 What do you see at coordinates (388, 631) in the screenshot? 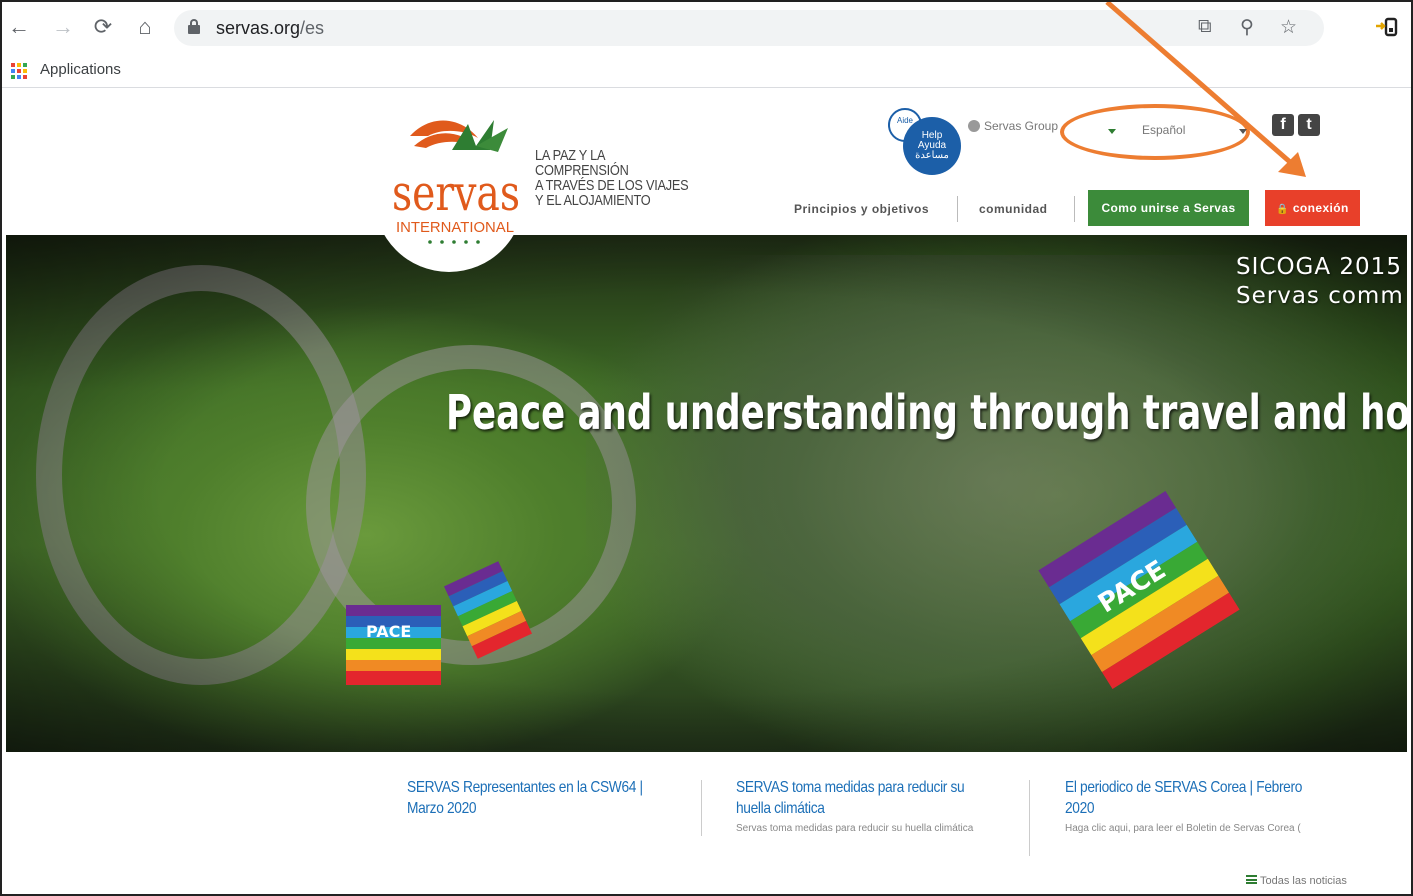
I see `flag-text: PACE` at bounding box center [388, 631].